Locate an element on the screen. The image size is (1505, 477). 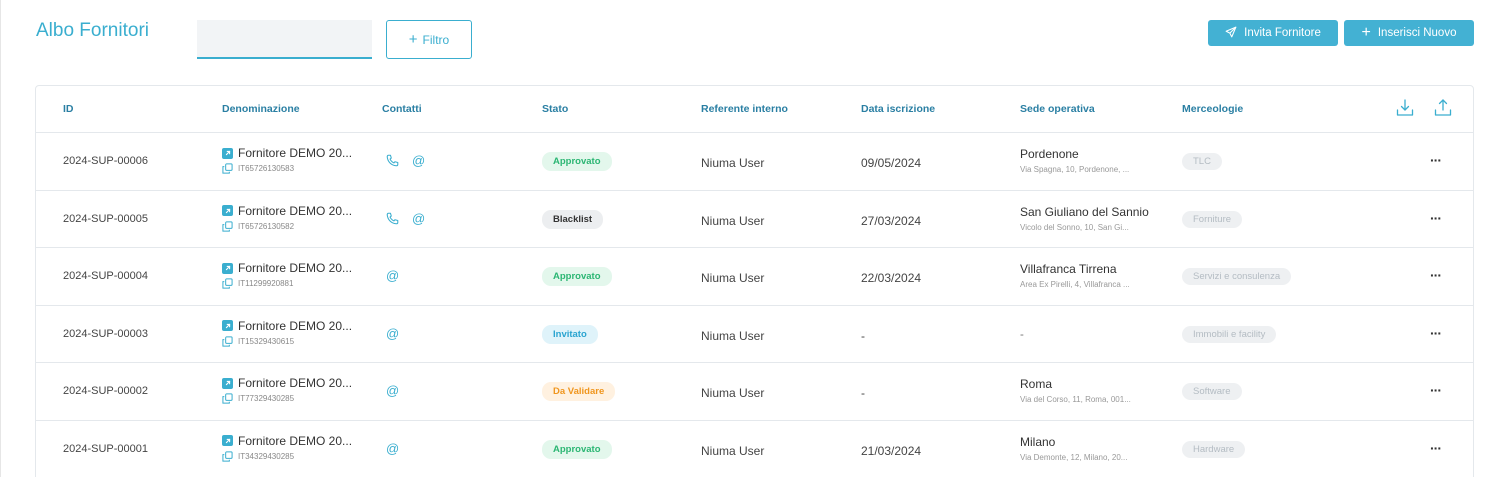
supplier-id: 2024-SUP-00004 is located at coordinates (106, 276).